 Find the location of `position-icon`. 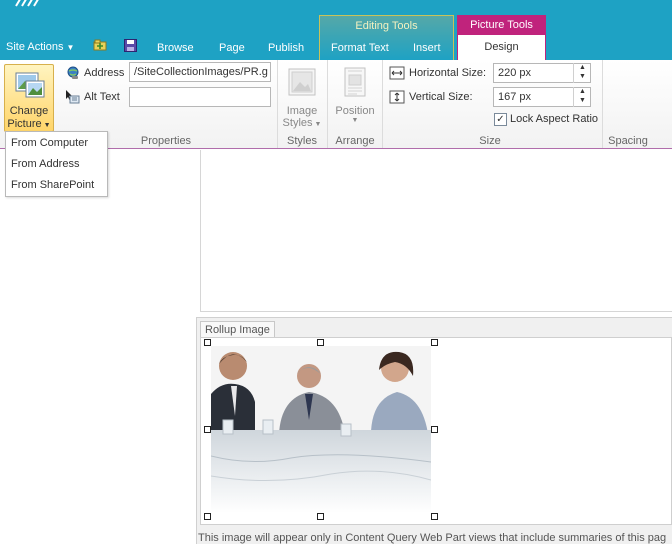

position-icon is located at coordinates (355, 82).